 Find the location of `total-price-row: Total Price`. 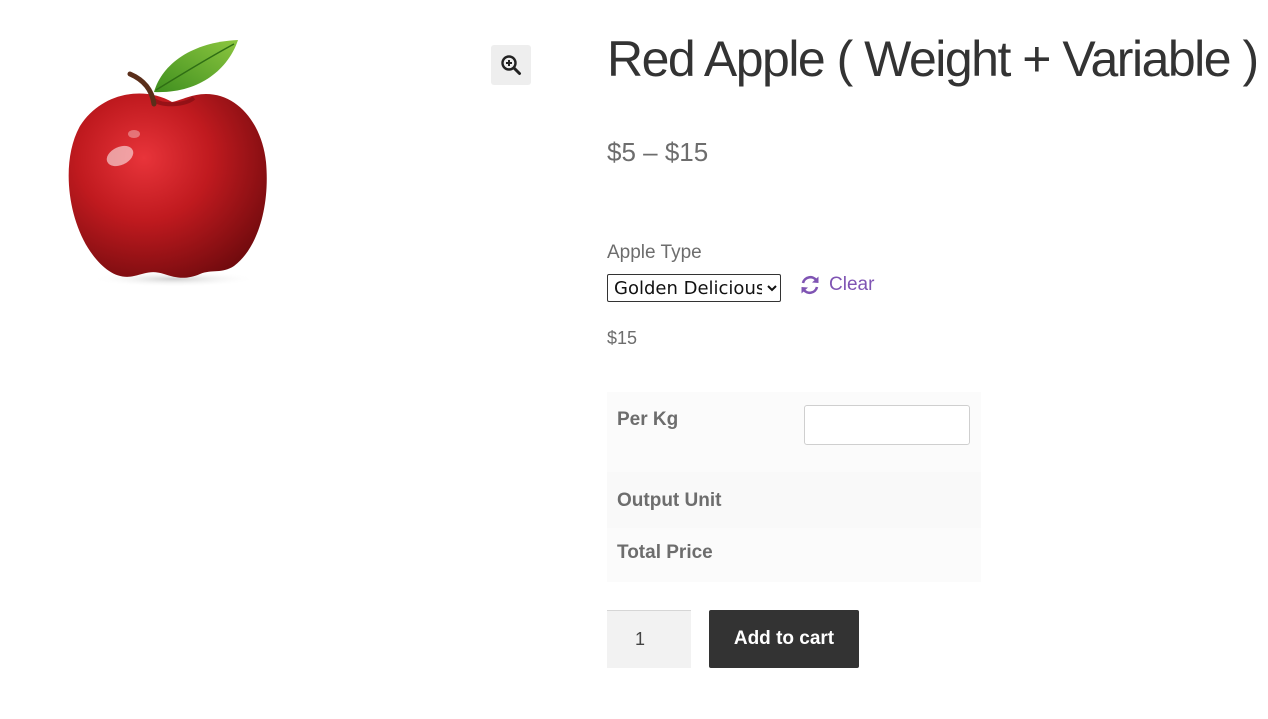

total-price-row: Total Price is located at coordinates (794, 555).